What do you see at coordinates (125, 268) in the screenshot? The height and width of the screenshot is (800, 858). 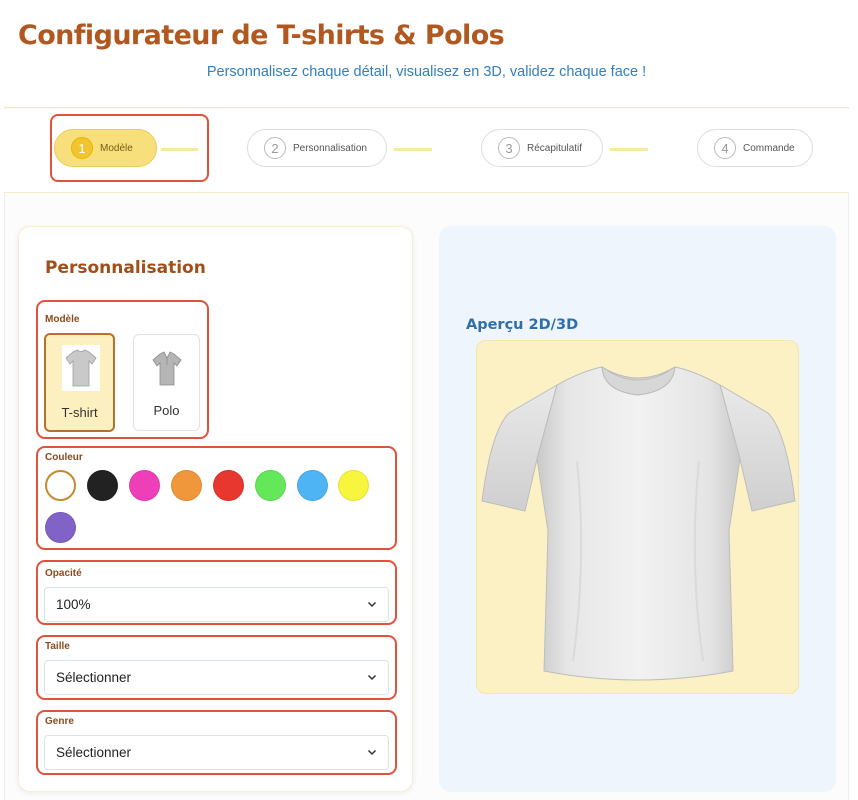 I see `panel-title: Personnalisation` at bounding box center [125, 268].